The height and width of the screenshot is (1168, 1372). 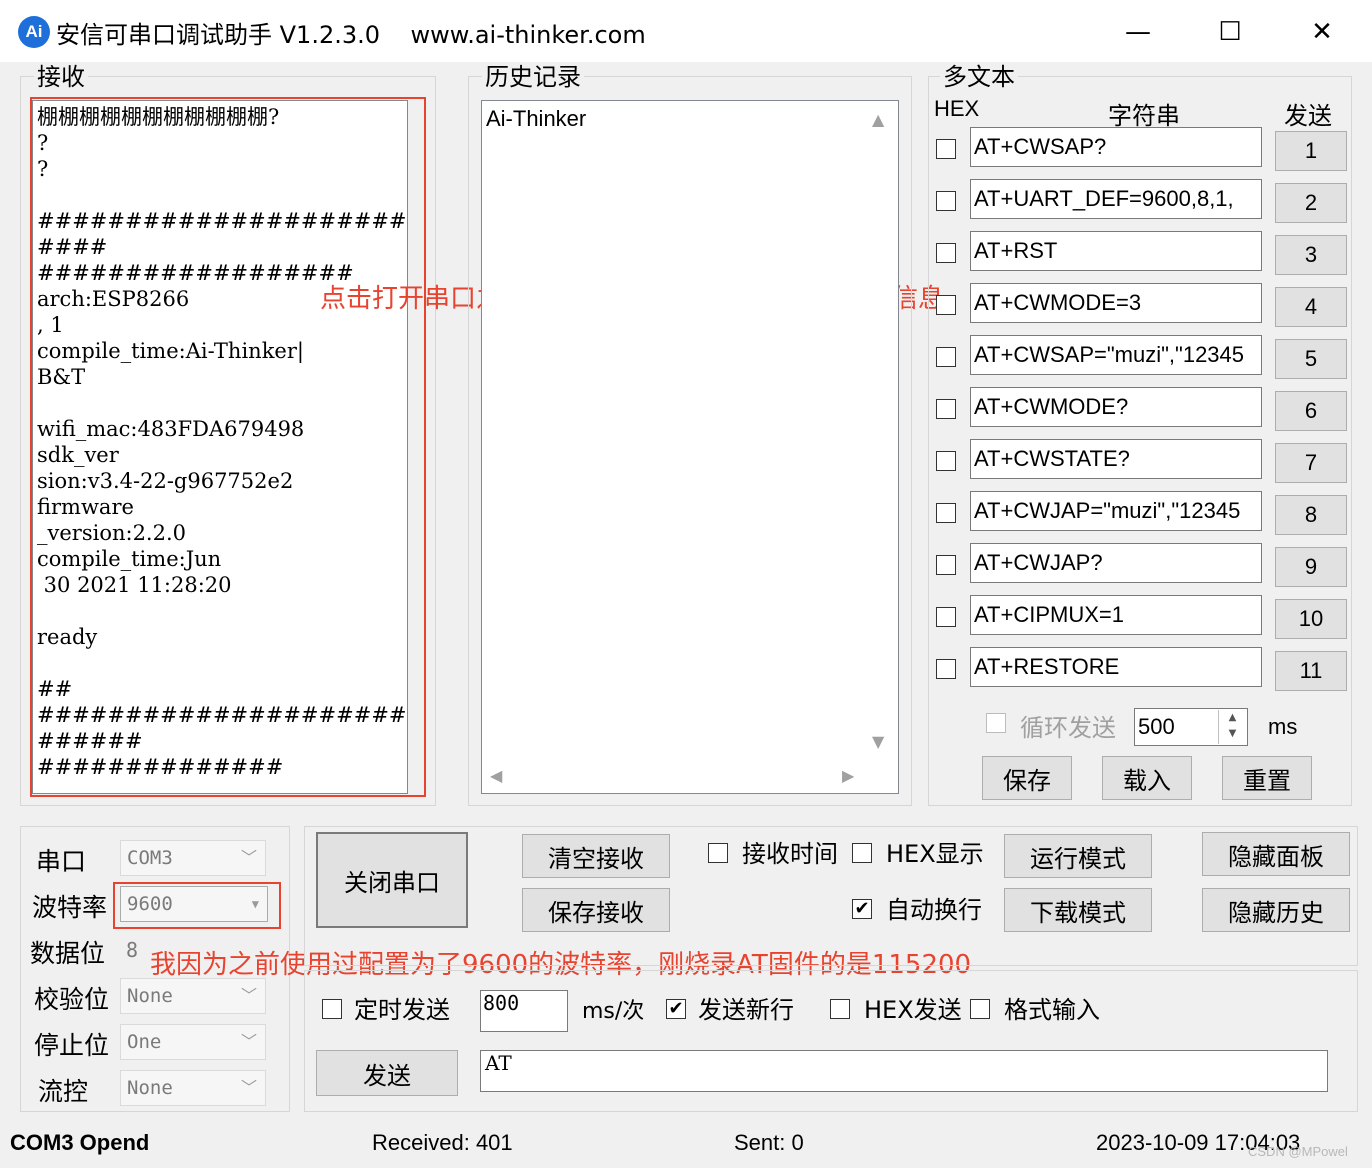 I want to click on loop-send-checkbox, so click(x=996, y=723).